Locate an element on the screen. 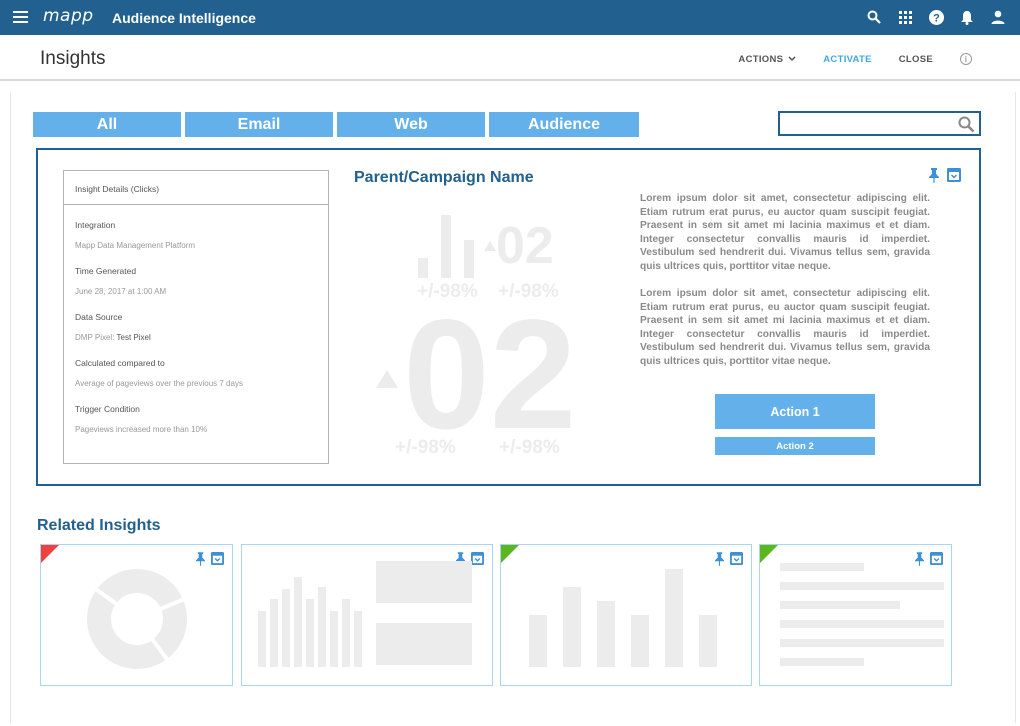 This screenshot has width=1020, height=726. close-button: CLOSE is located at coordinates (916, 59).